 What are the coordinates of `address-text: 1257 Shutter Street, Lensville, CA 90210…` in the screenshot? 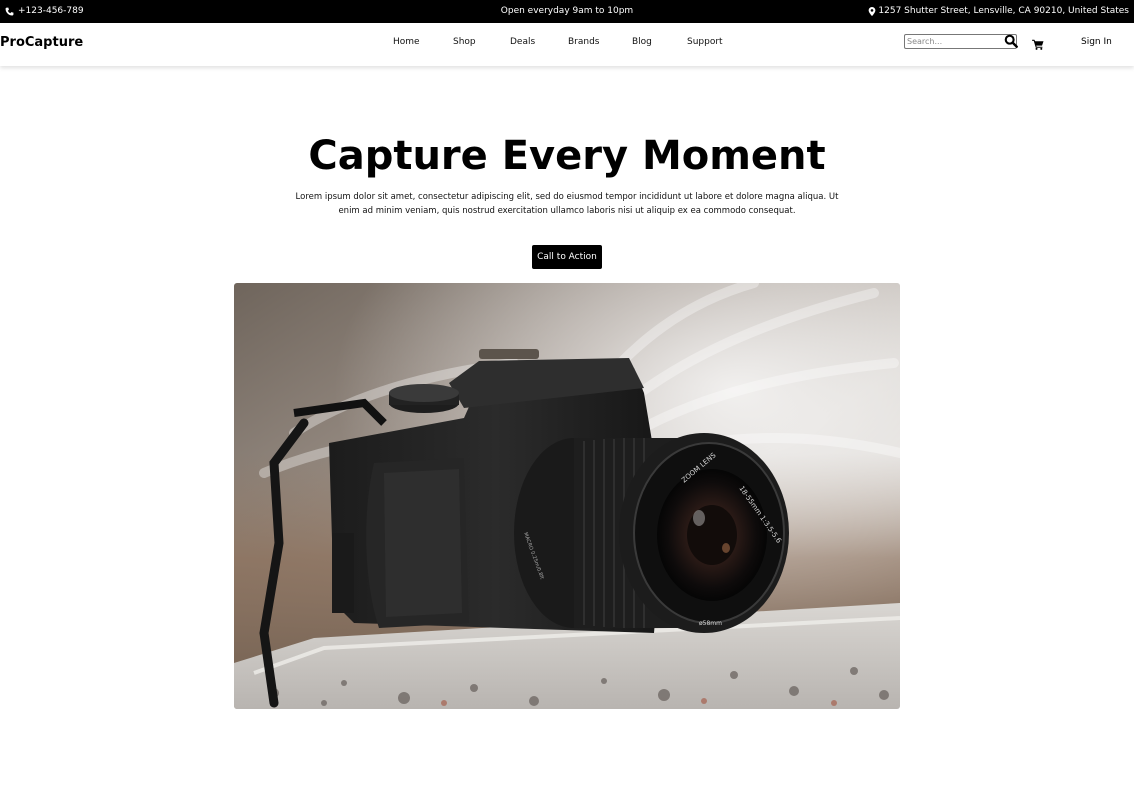 It's located at (1003, 11).